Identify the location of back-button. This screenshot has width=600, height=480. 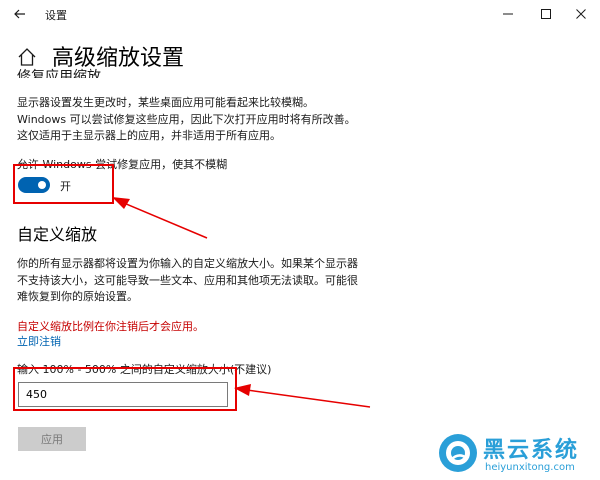
(20, 14).